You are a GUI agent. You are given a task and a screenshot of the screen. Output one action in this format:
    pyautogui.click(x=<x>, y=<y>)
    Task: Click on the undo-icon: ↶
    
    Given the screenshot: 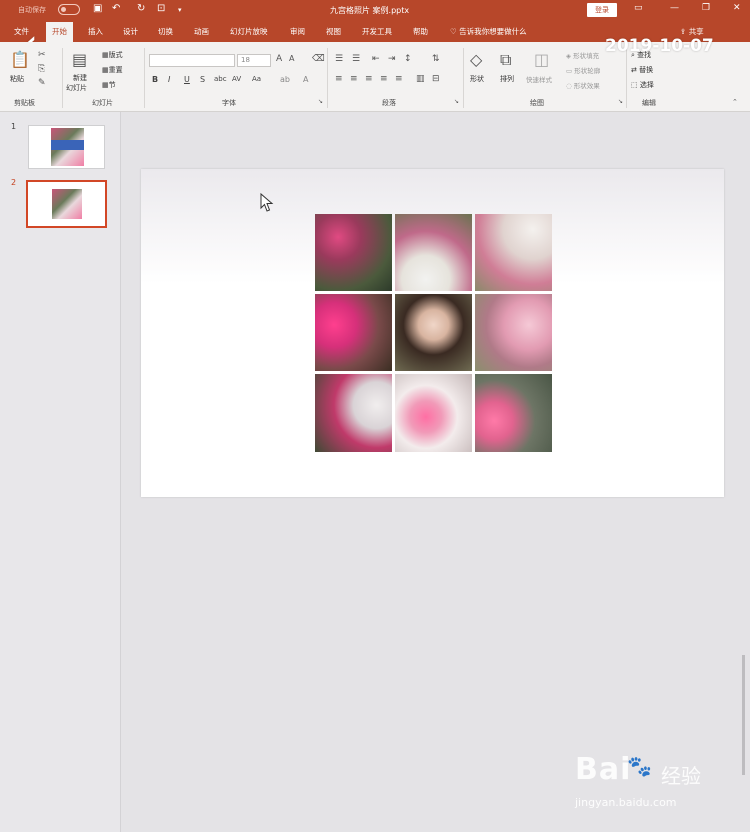 What is the action you would take?
    pyautogui.click(x=116, y=8)
    